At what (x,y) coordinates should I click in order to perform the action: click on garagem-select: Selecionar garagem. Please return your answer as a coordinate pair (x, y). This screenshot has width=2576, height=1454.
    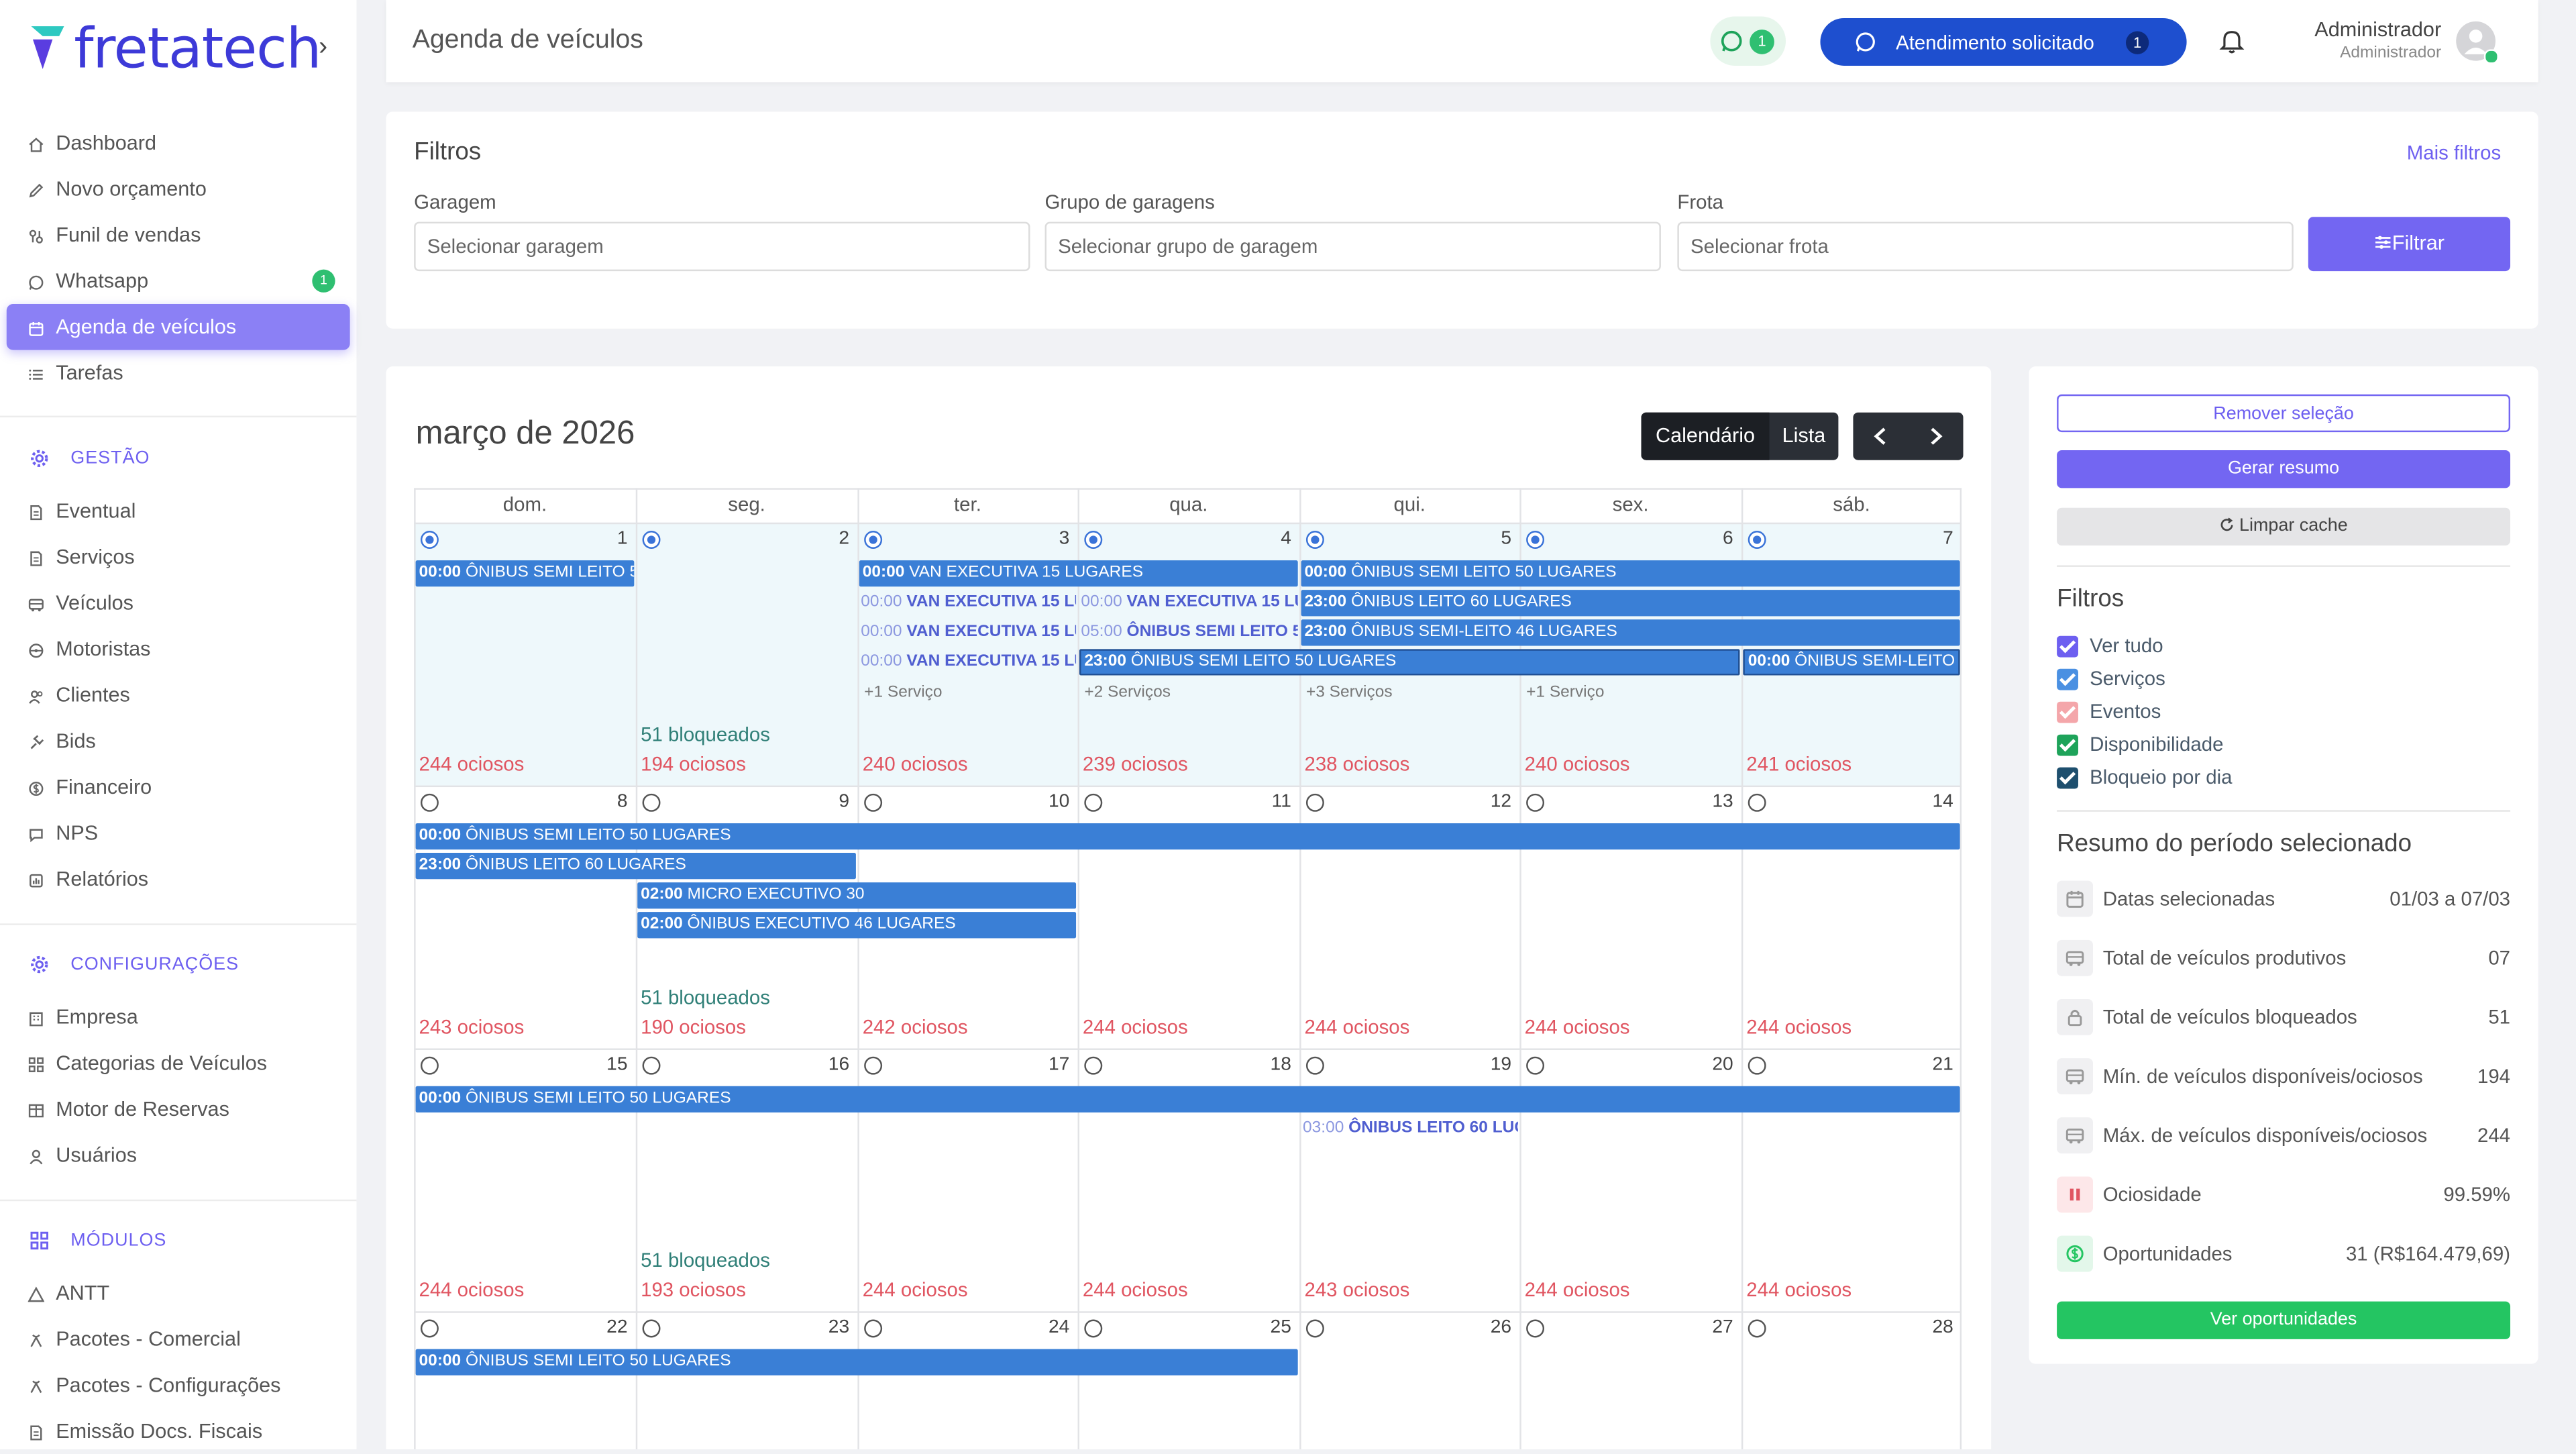
    Looking at the image, I should click on (722, 247).